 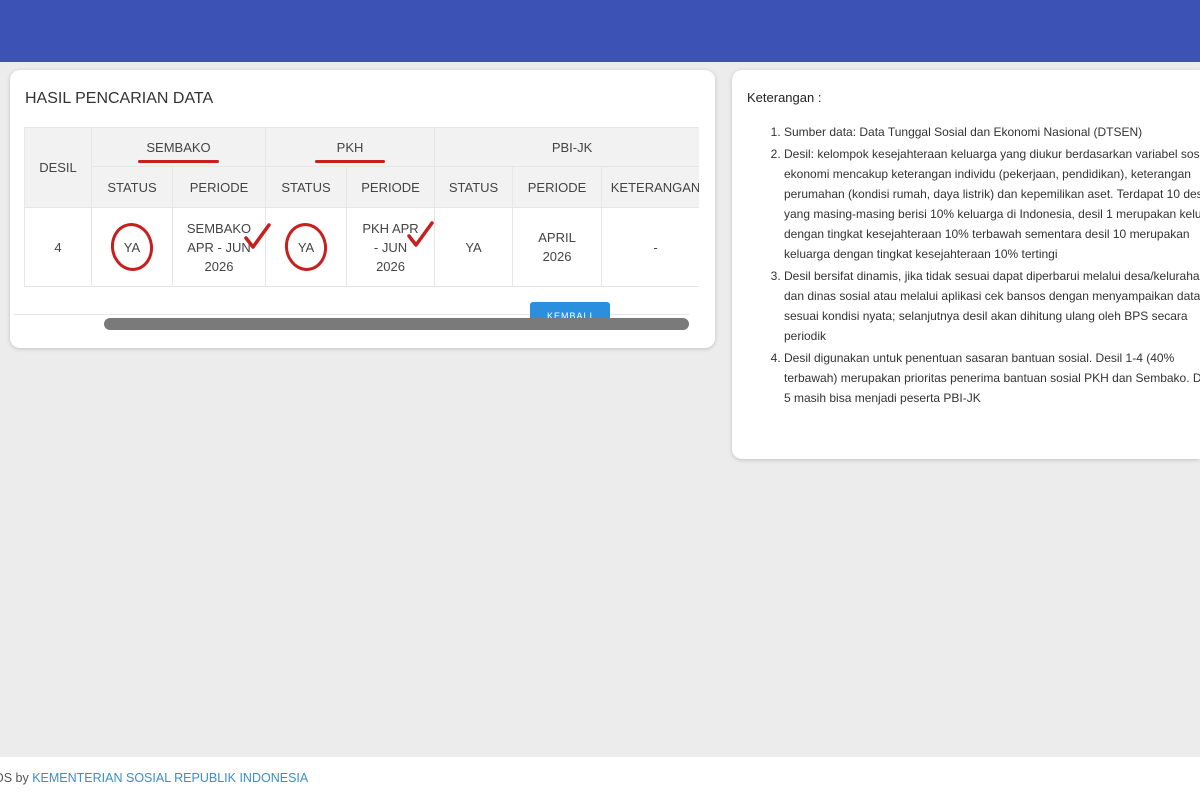 What do you see at coordinates (557, 187) in the screenshot?
I see `column-header-pbi-periode: PERIODE` at bounding box center [557, 187].